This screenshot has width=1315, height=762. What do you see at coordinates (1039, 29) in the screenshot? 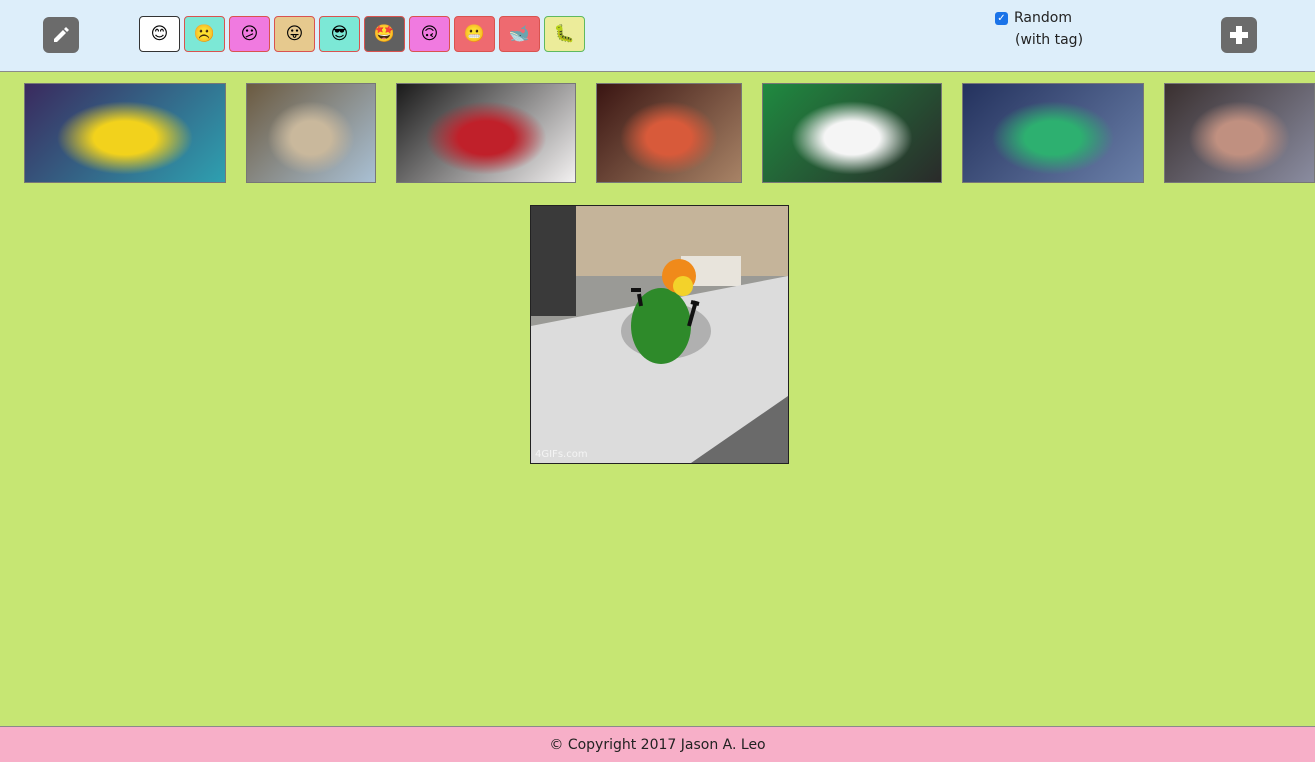
I see `random-toggle: ✓ Random (with tag)` at bounding box center [1039, 29].